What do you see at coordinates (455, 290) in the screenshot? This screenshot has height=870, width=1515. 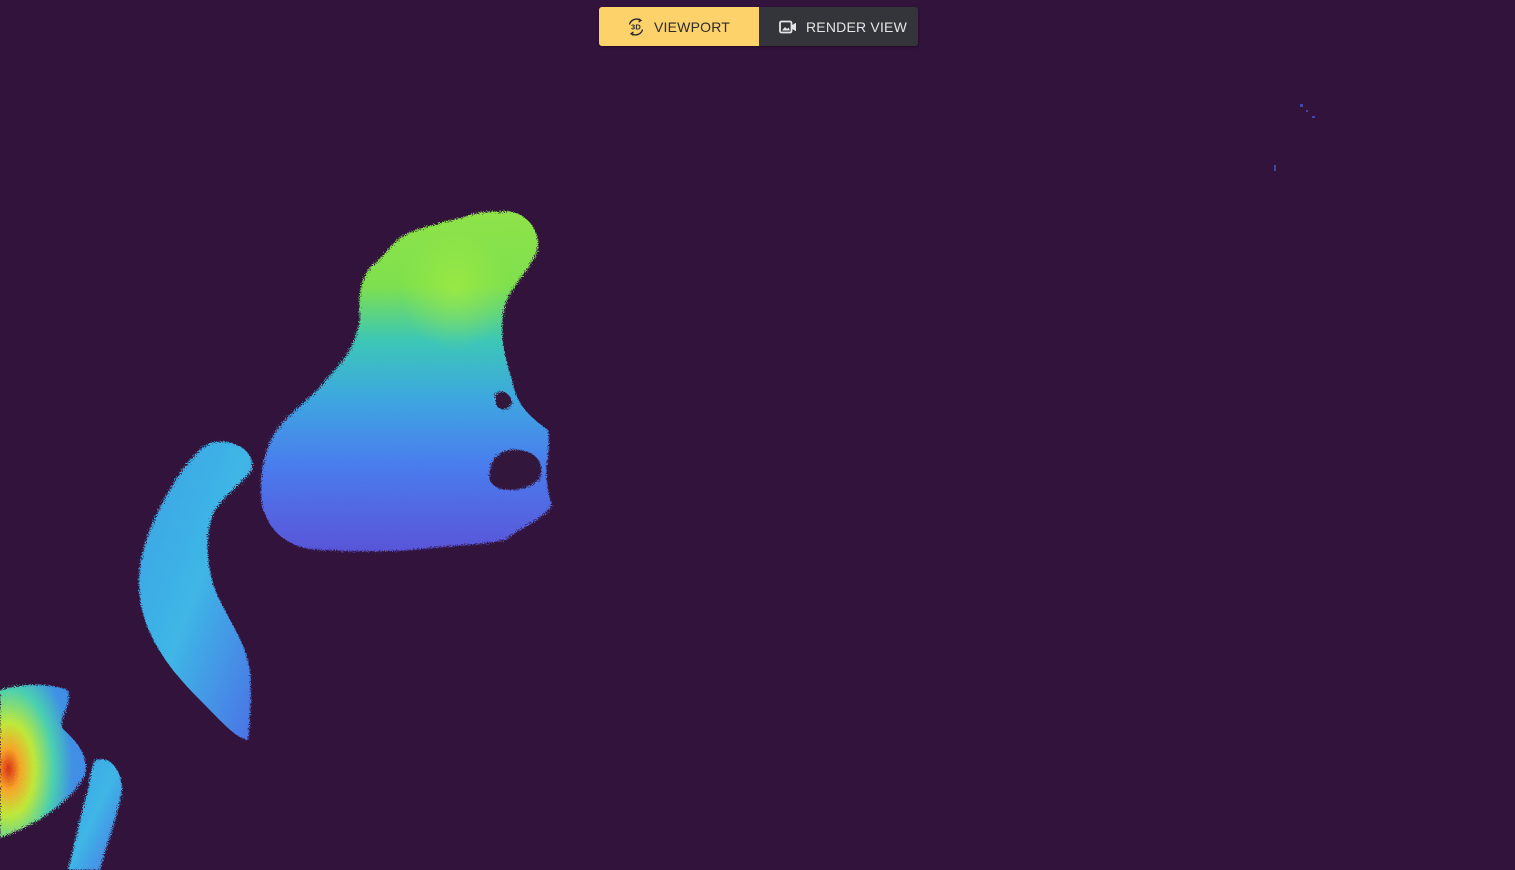 I see `depth-highlight` at bounding box center [455, 290].